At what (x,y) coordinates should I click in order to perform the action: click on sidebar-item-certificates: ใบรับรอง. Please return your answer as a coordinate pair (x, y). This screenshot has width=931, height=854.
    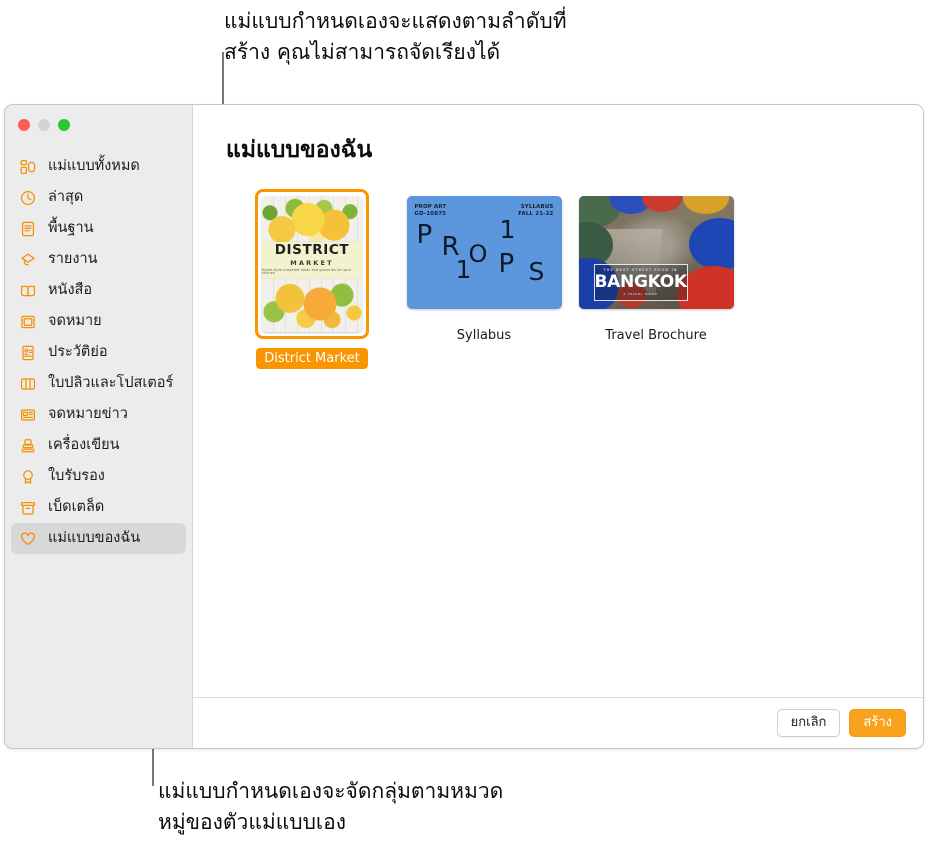
    Looking at the image, I should click on (98, 476).